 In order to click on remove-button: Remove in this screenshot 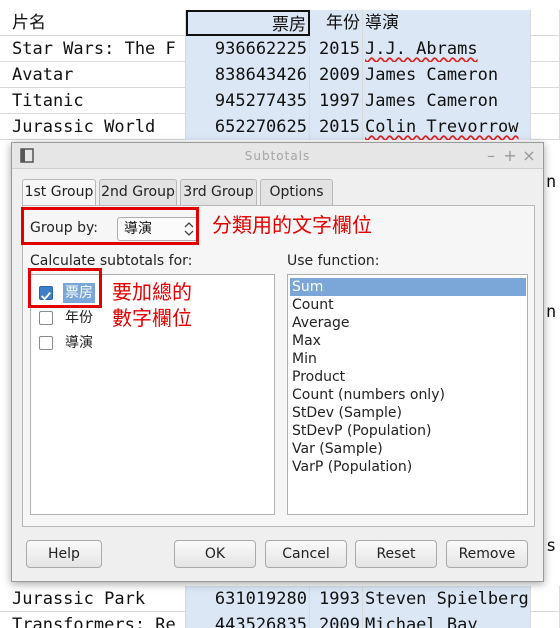, I will do `click(487, 554)`.